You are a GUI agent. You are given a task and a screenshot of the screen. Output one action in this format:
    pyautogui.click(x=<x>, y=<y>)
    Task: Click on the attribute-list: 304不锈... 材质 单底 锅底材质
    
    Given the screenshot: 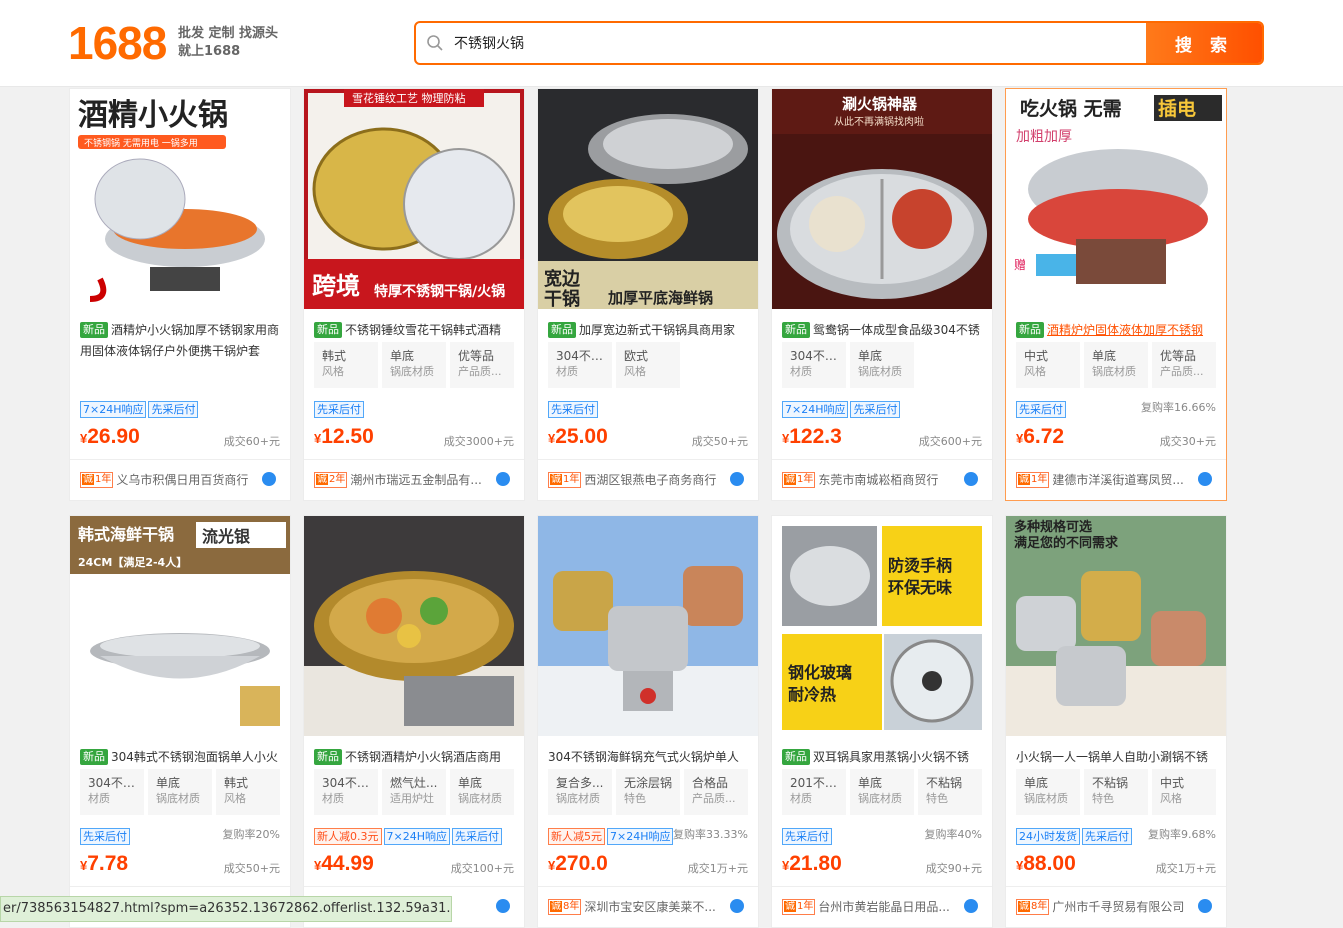 What is the action you would take?
    pyautogui.click(x=884, y=365)
    